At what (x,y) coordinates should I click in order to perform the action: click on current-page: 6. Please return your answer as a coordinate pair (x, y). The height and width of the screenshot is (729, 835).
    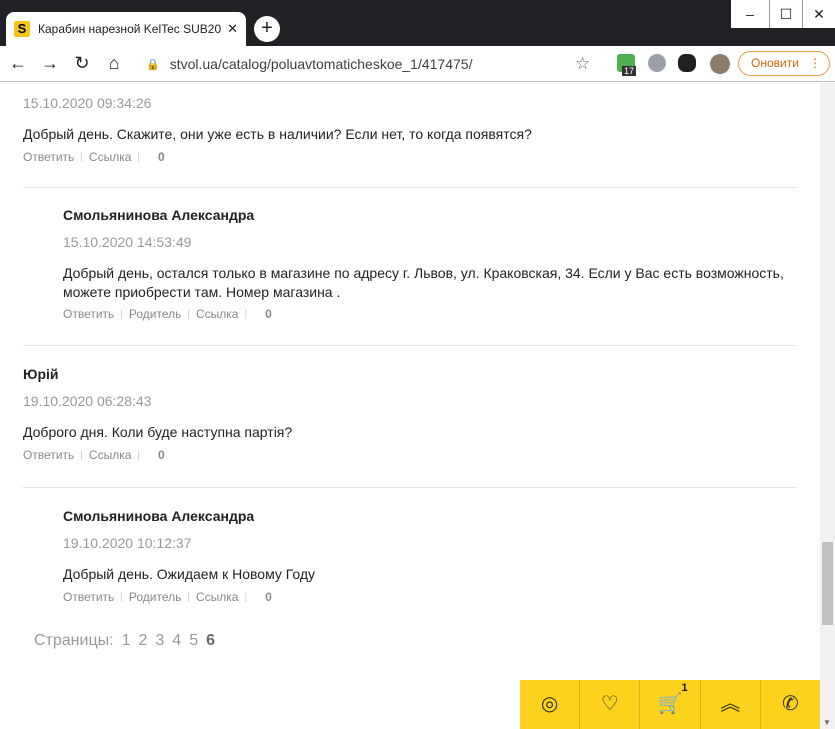
    Looking at the image, I should click on (210, 640).